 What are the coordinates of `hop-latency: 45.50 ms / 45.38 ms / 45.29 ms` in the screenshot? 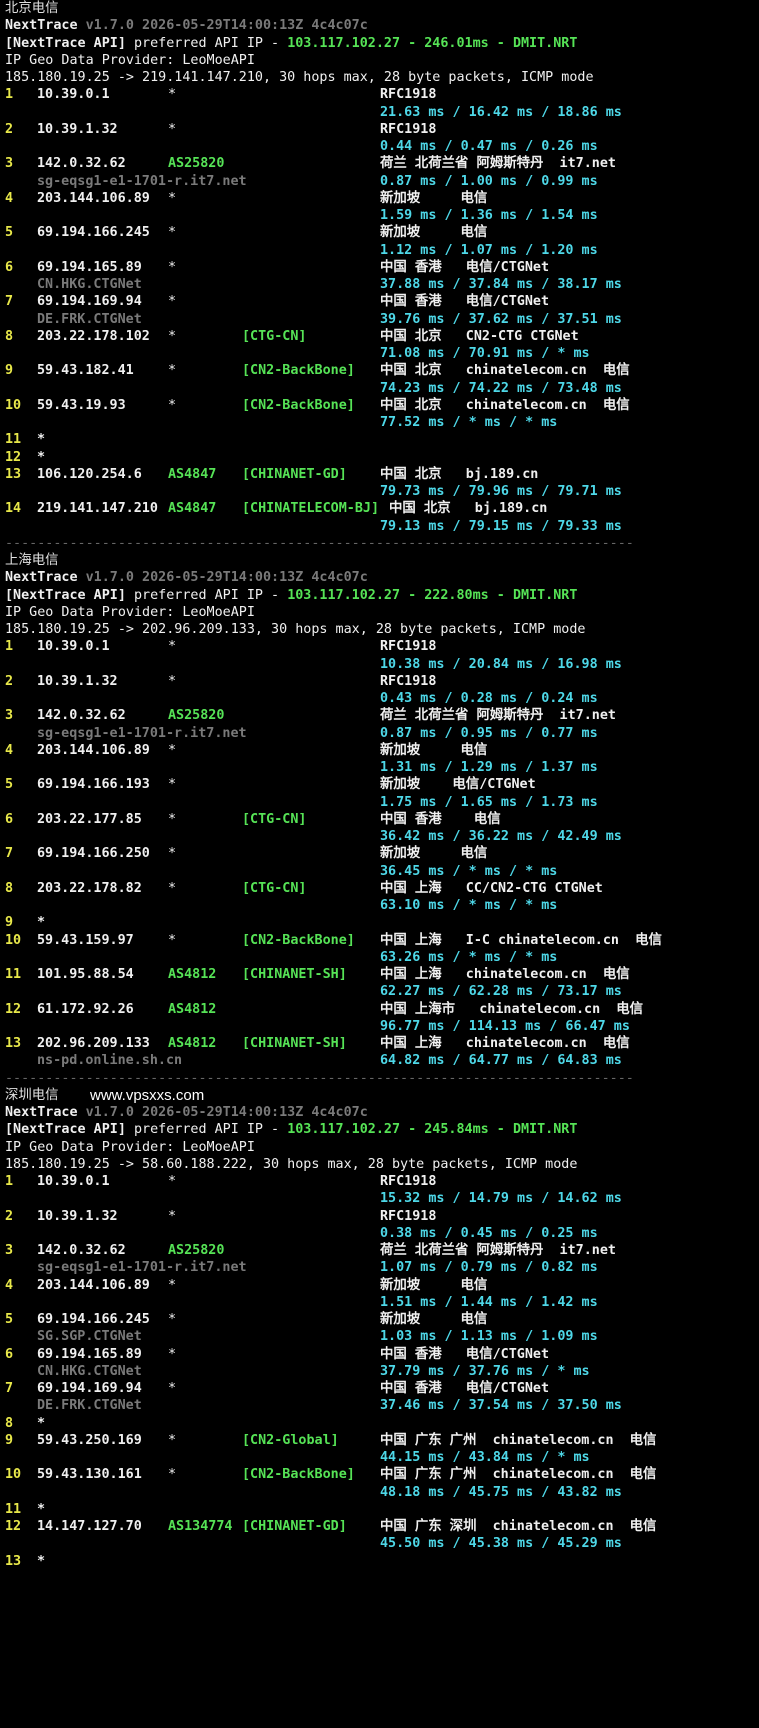 It's located at (501, 1544).